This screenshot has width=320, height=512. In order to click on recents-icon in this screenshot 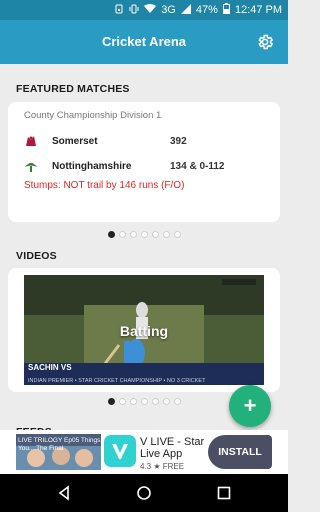, I will do `click(224, 493)`.